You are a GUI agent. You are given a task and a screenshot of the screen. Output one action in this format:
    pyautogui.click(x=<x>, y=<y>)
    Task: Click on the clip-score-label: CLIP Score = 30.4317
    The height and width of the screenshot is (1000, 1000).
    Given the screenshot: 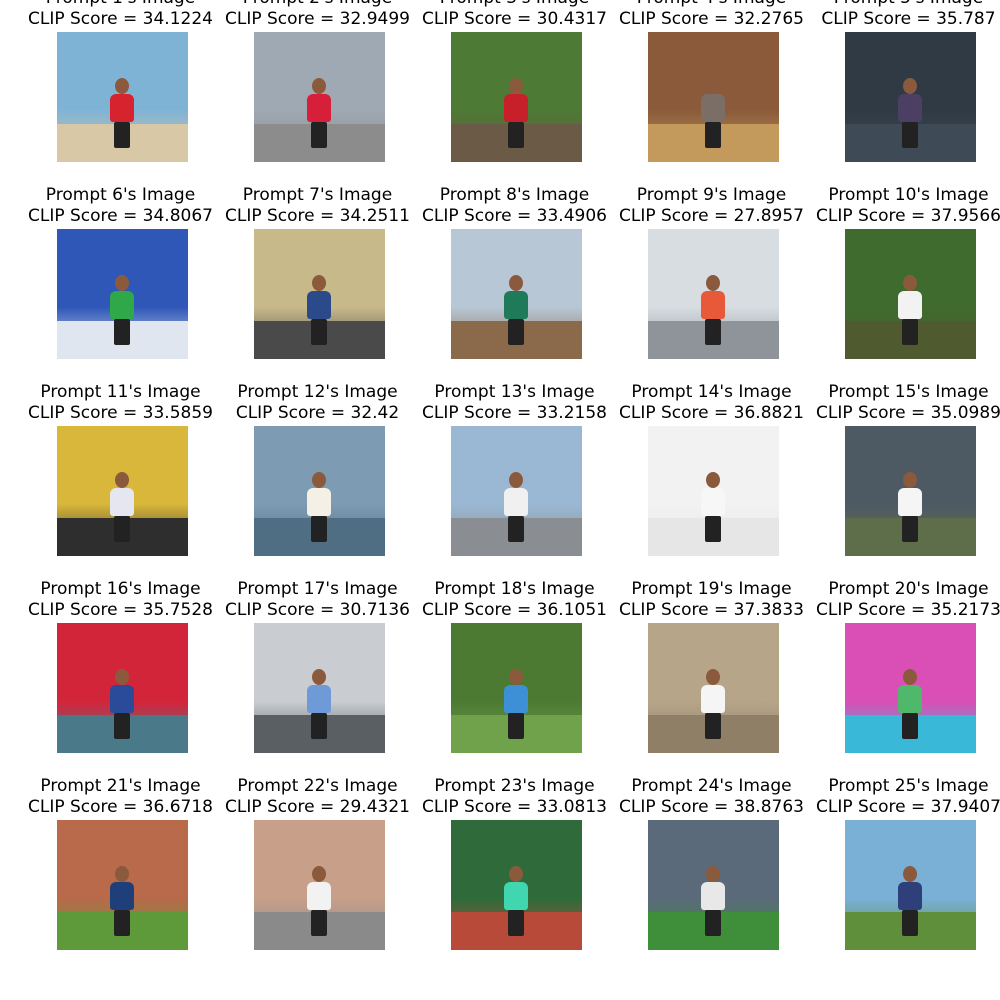 What is the action you would take?
    pyautogui.click(x=514, y=19)
    